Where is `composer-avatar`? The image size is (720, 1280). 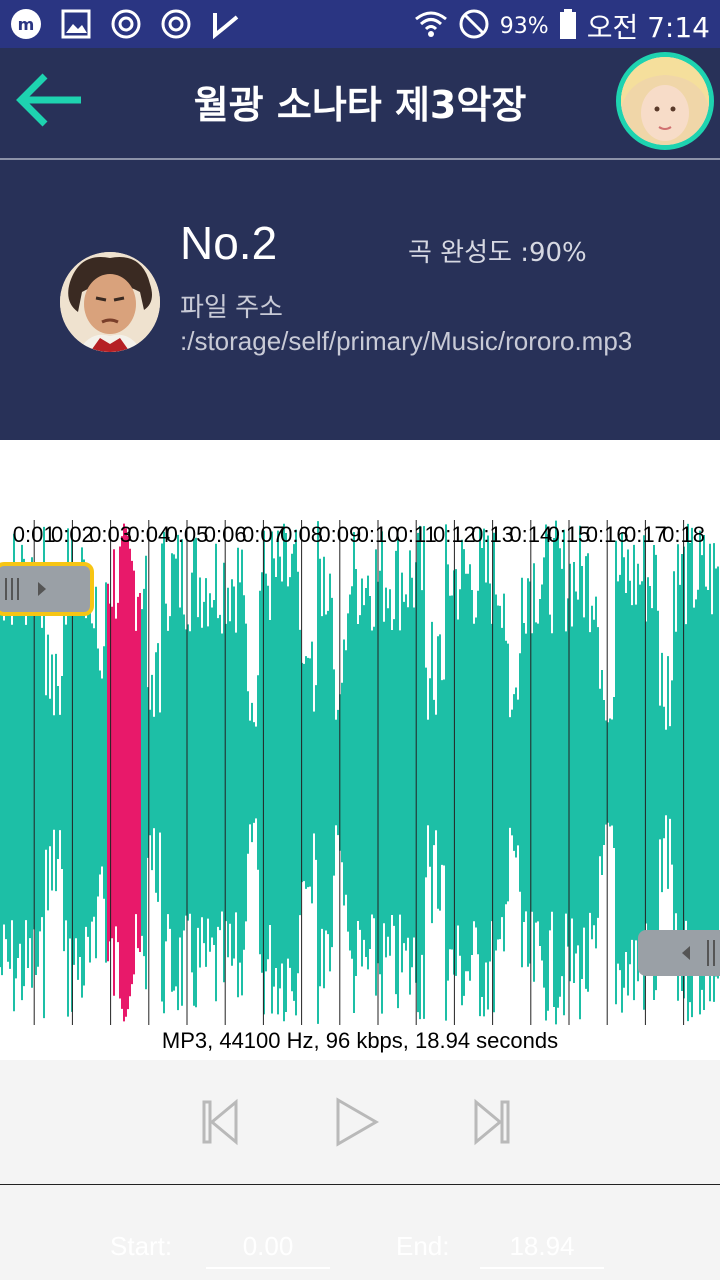 composer-avatar is located at coordinates (110, 302).